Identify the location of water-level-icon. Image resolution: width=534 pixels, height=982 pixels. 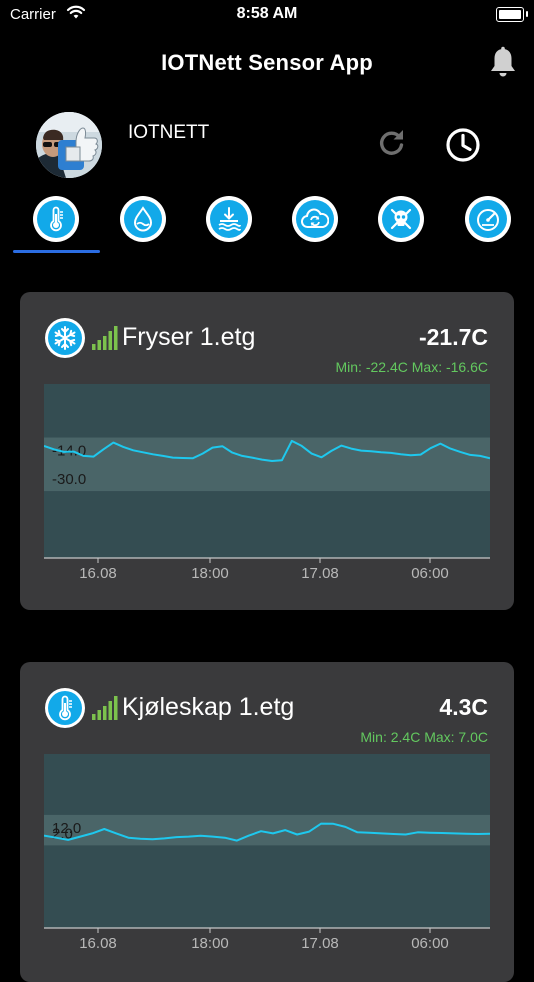
(229, 219).